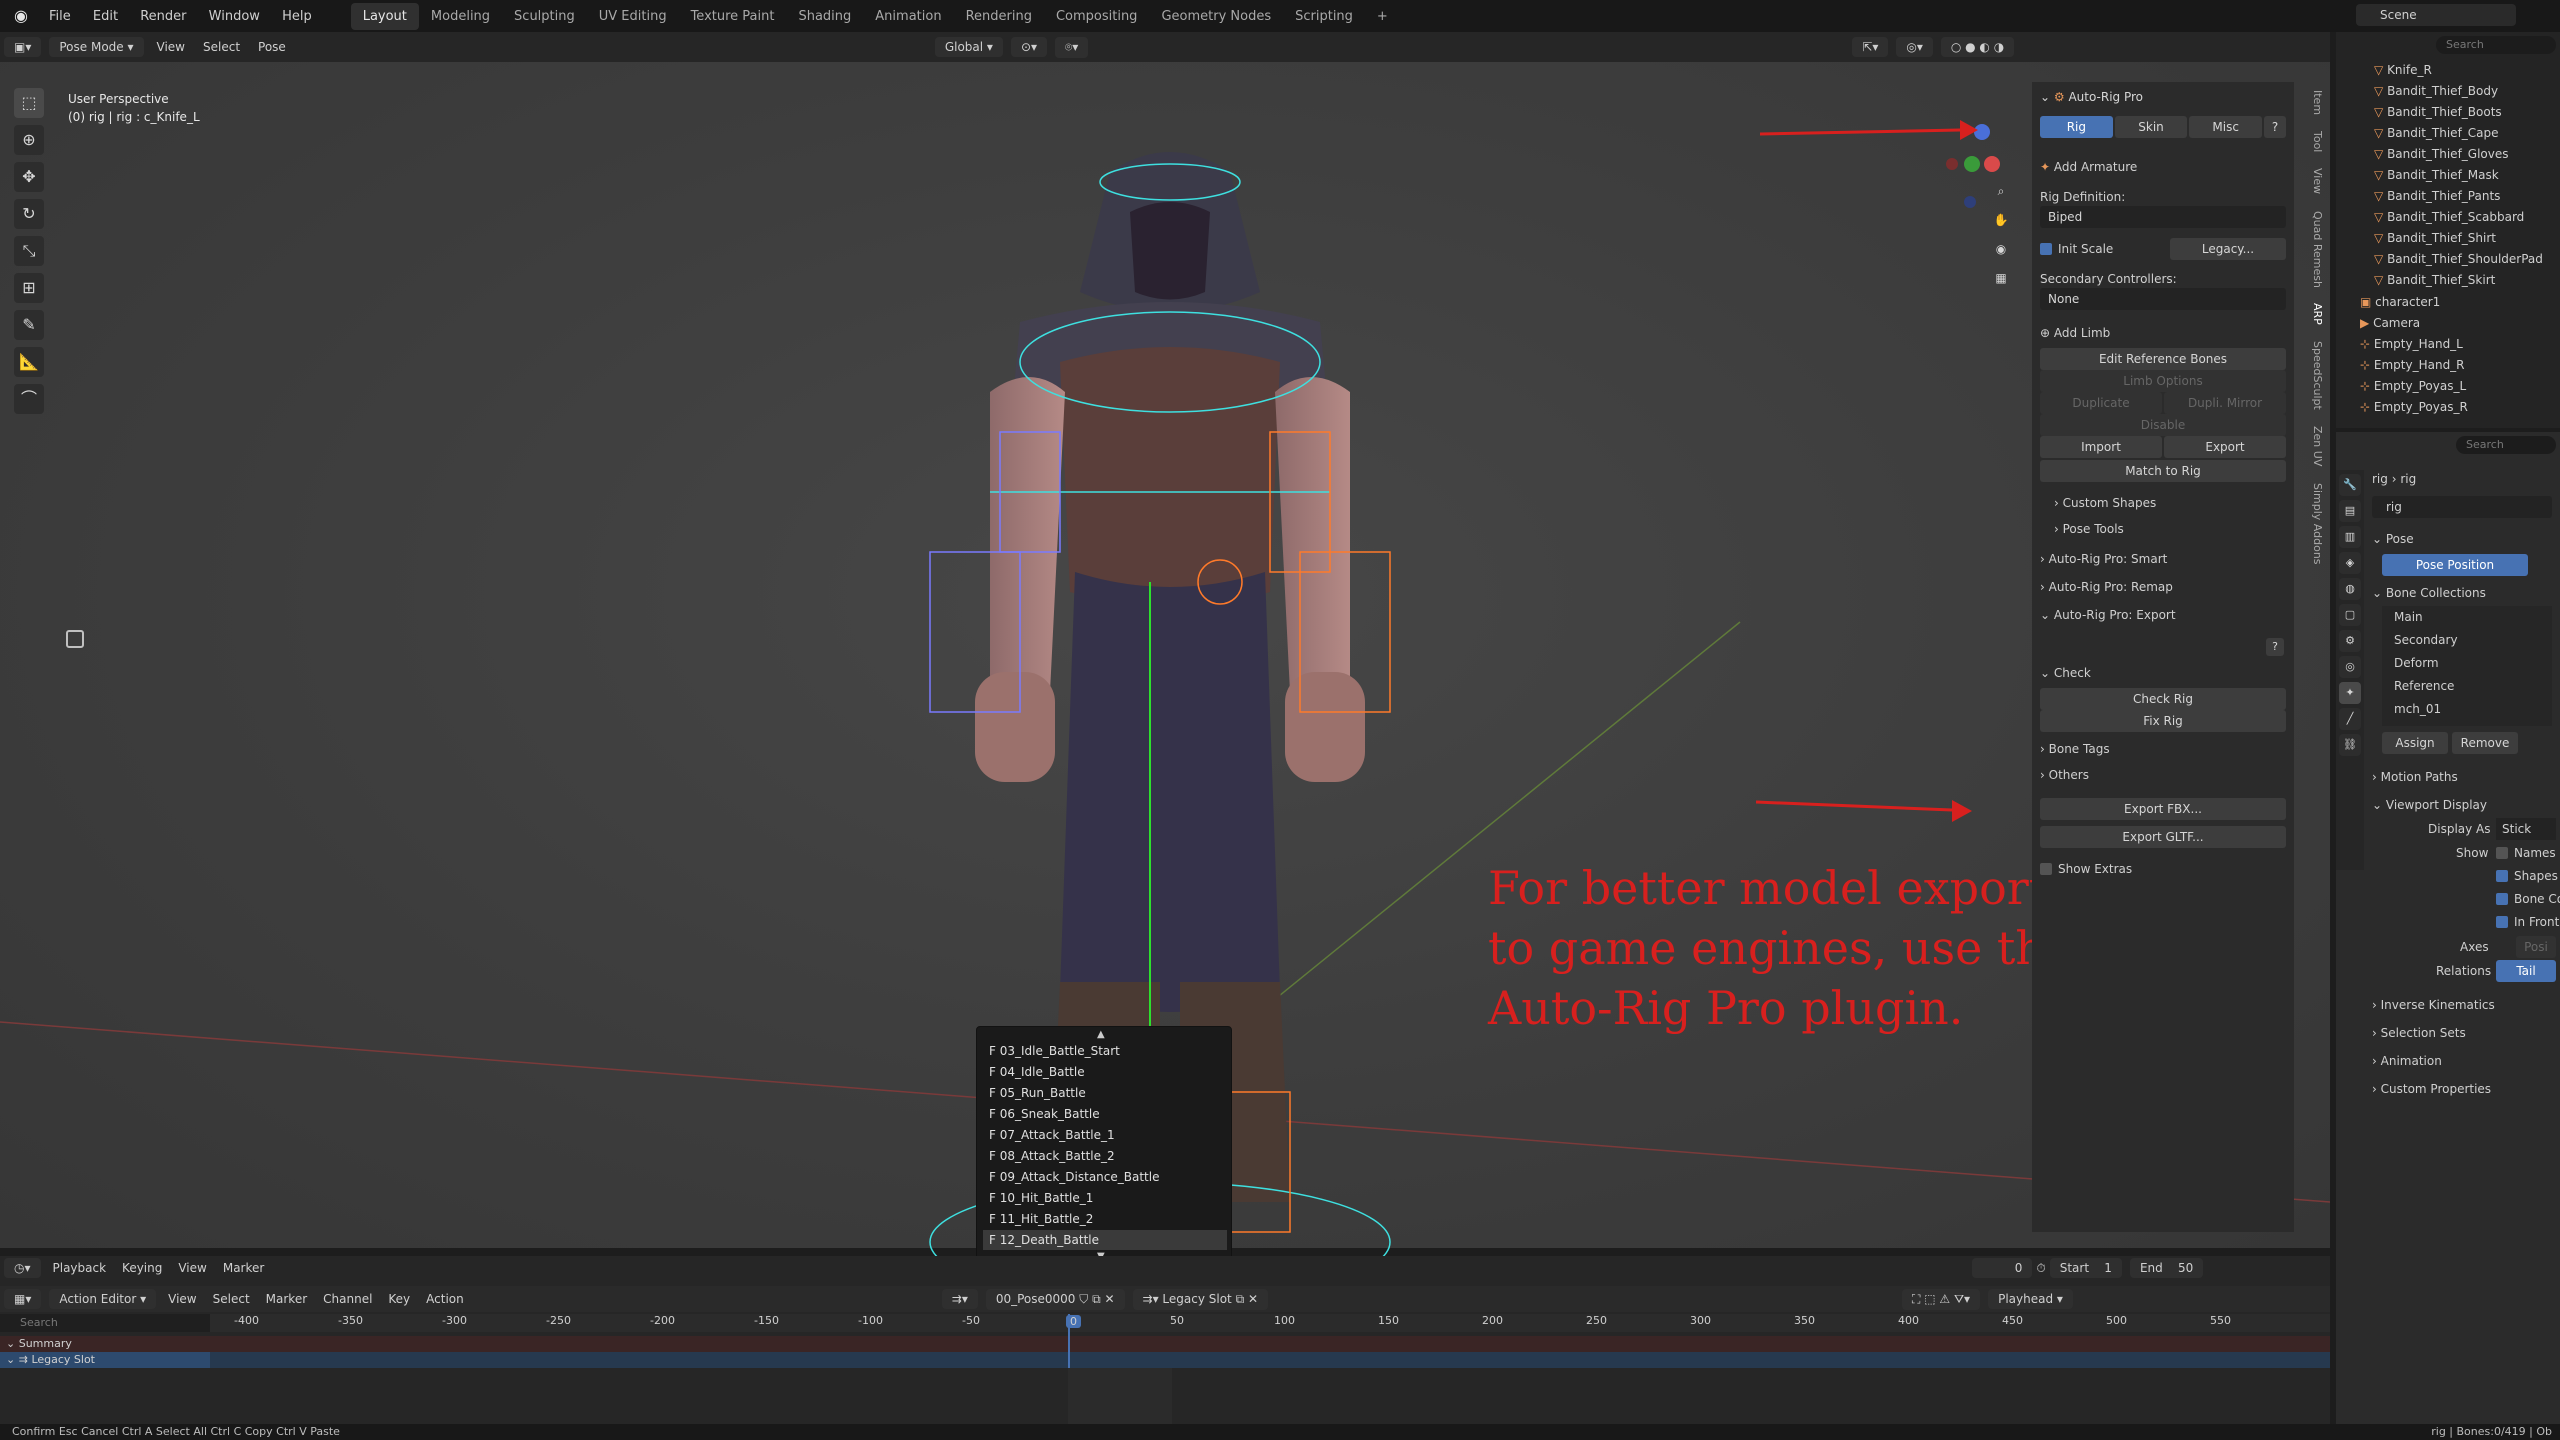  What do you see at coordinates (2527, 876) in the screenshot?
I see `show-shapes-row: Shapes` at bounding box center [2527, 876].